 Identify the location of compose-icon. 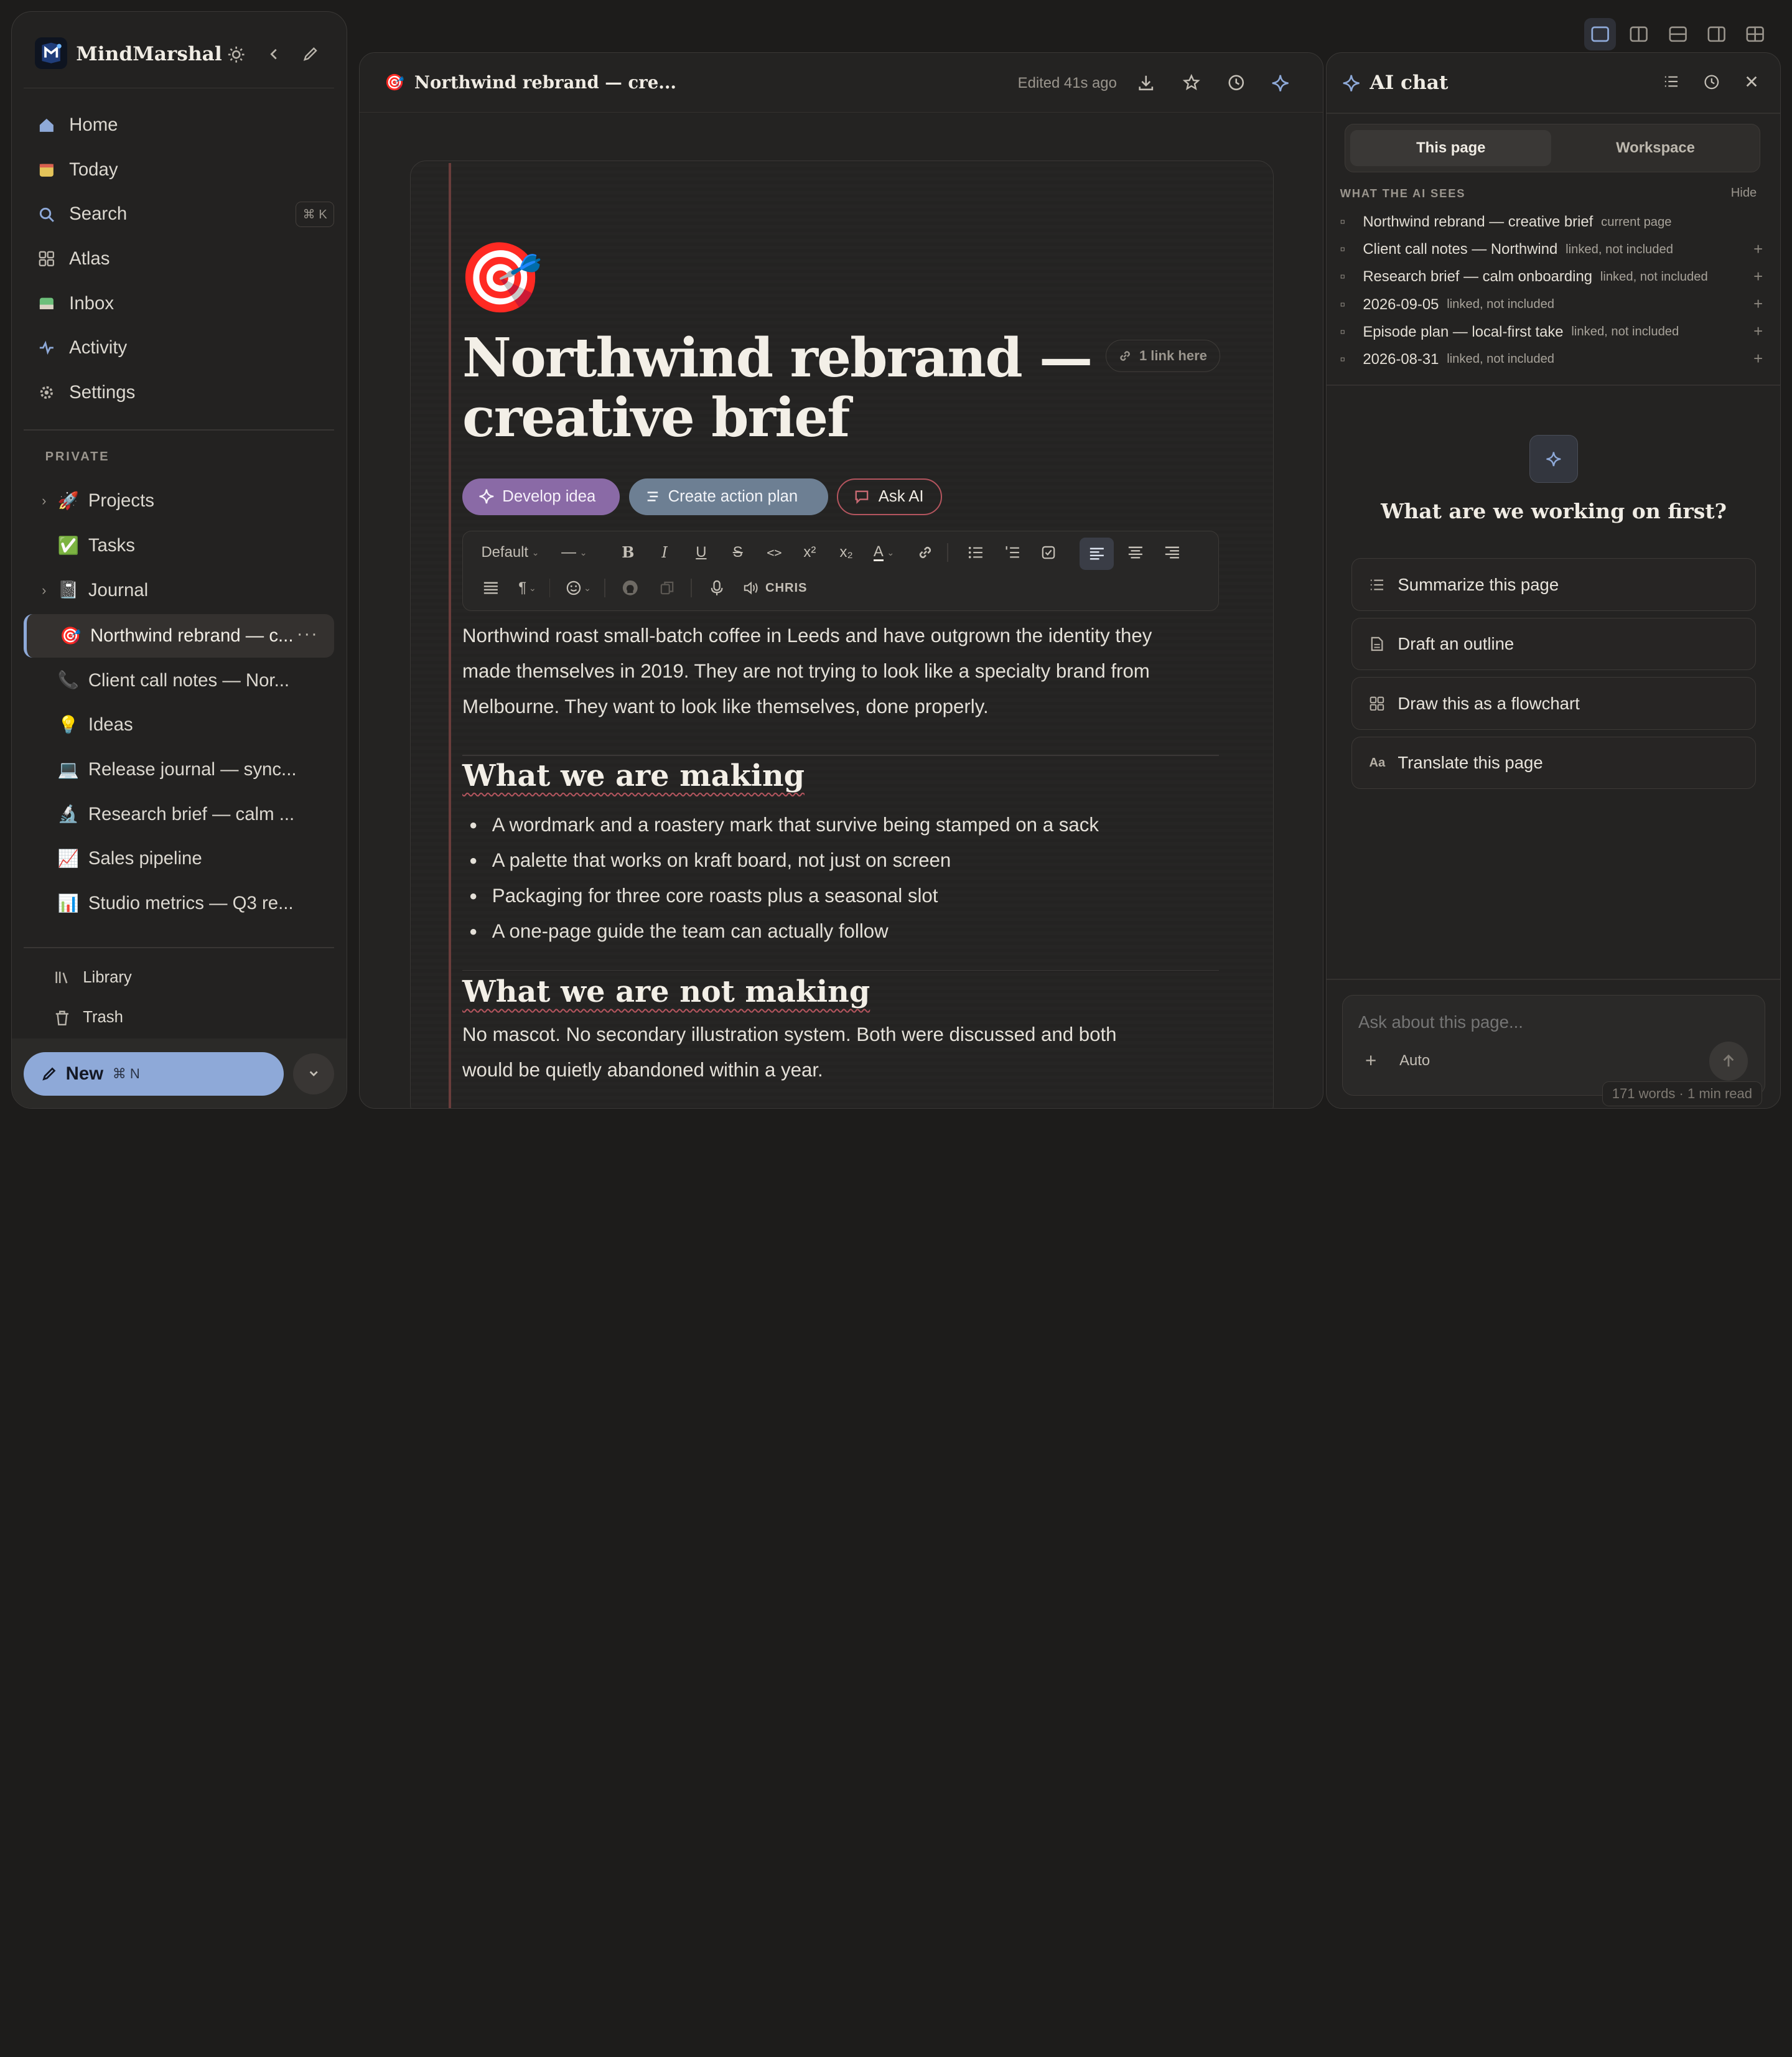
(310, 54).